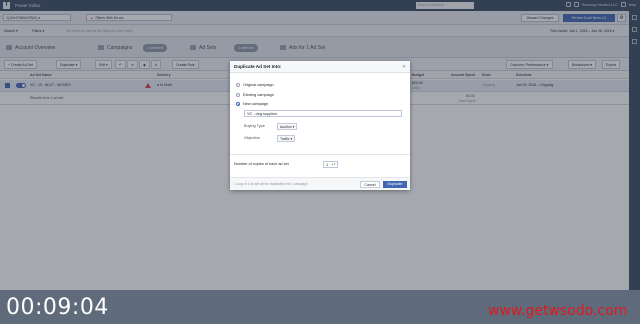 The height and width of the screenshot is (324, 640). Describe the element at coordinates (323, 113) in the screenshot. I see `campaign-name-input: VC - dog supplies` at that location.